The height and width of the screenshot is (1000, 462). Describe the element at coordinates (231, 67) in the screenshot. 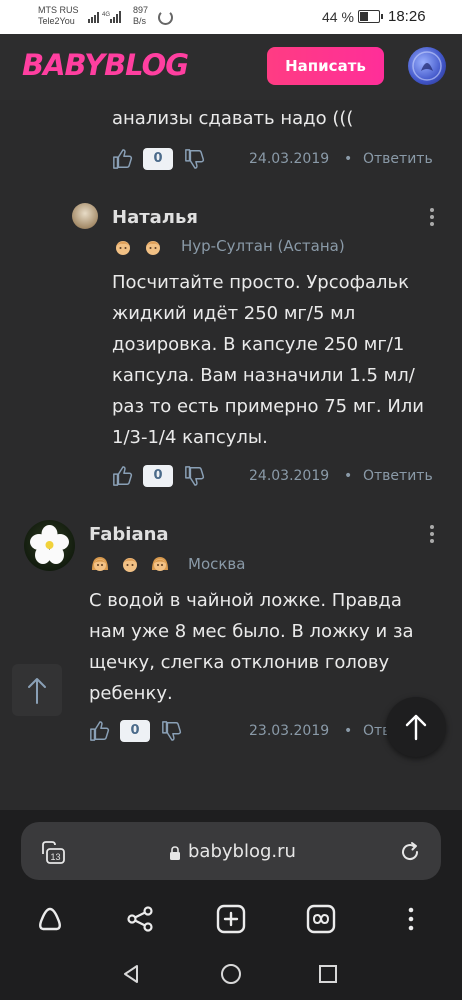

I see `site-header: BABYBLOG Написать` at that location.